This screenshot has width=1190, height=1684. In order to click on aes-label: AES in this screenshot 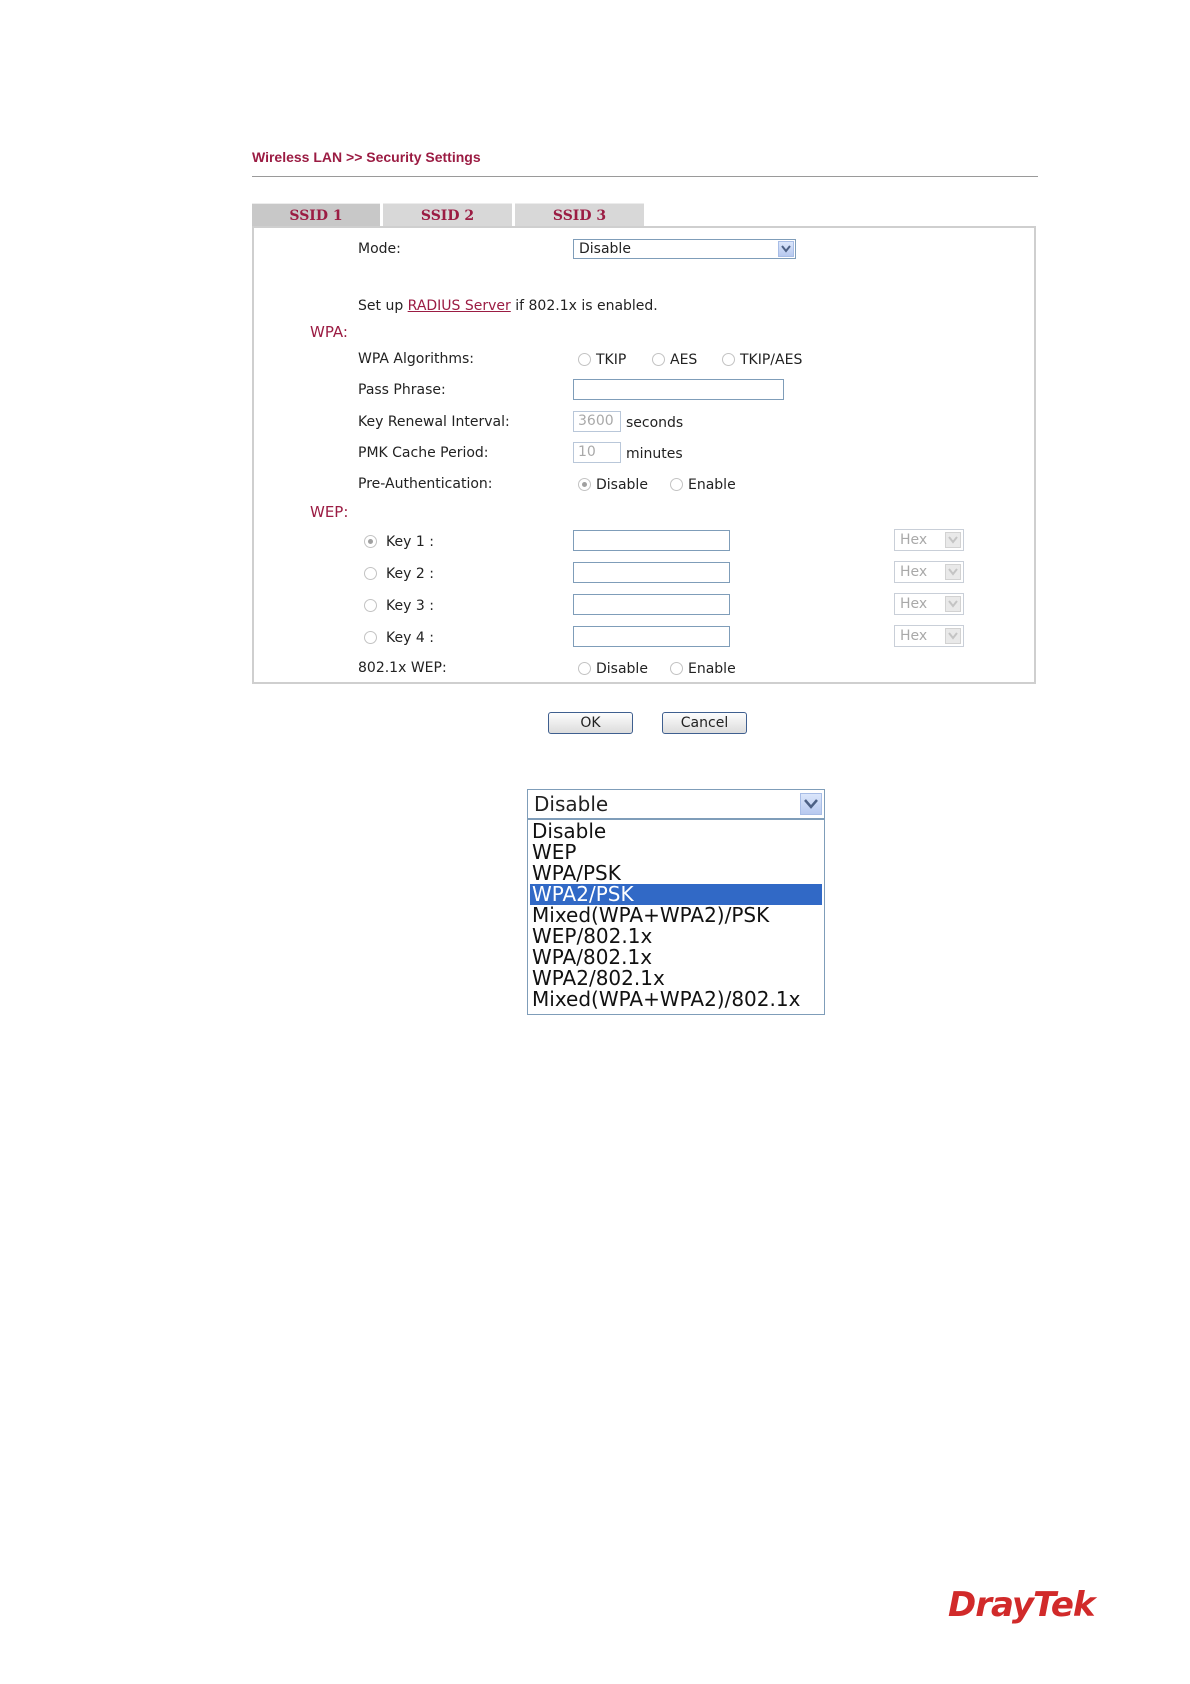, I will do `click(684, 360)`.